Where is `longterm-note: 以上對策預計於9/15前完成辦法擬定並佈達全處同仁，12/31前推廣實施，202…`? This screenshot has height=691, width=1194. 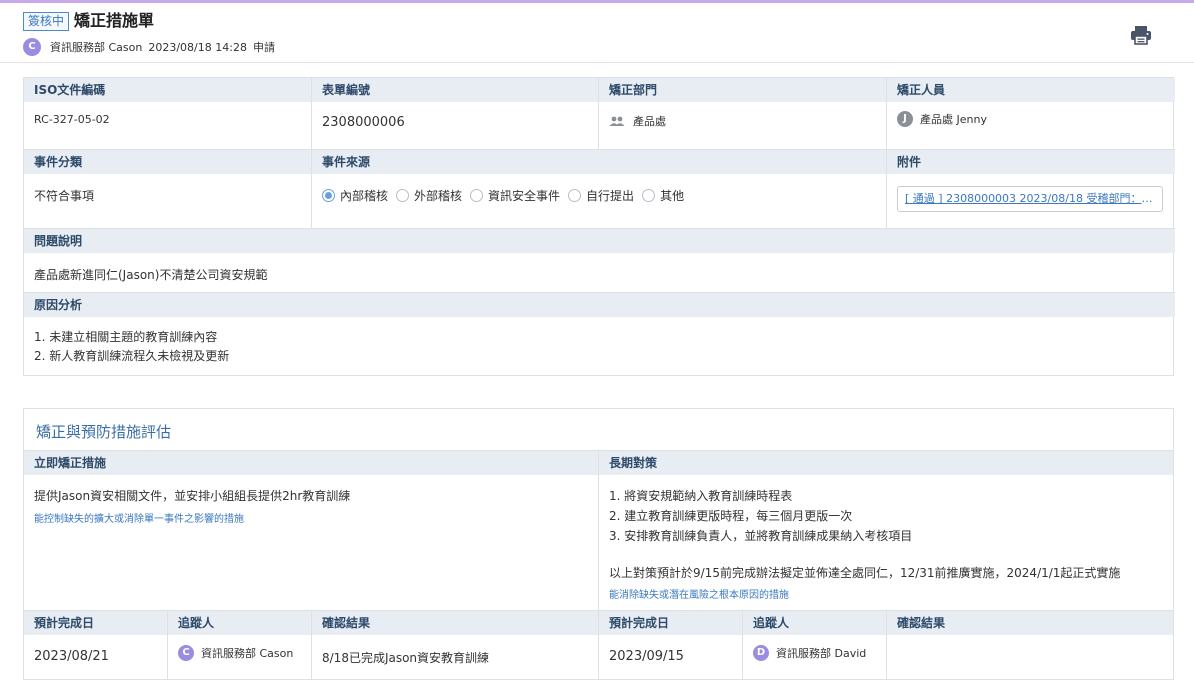 longterm-note: 以上對策預計於9/15前完成辦法擬定並佈達全處同仁，12/31前推廣實施，202… is located at coordinates (865, 573).